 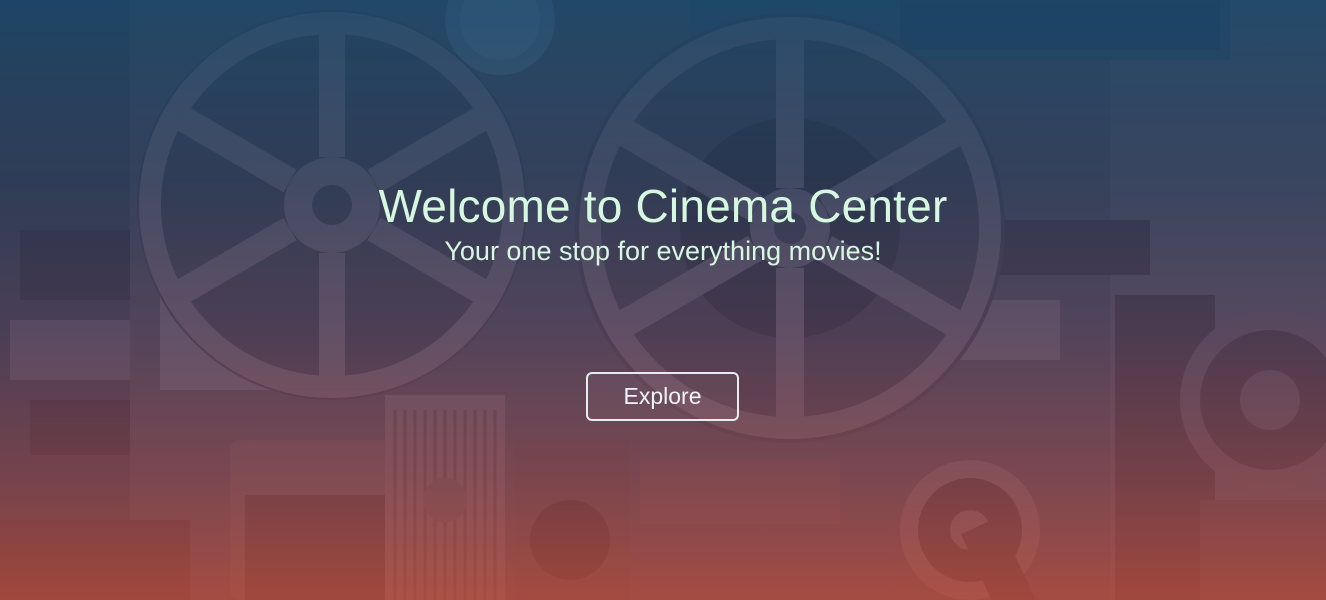 What do you see at coordinates (663, 206) in the screenshot?
I see `hero-title: Welcome to Cinema Center` at bounding box center [663, 206].